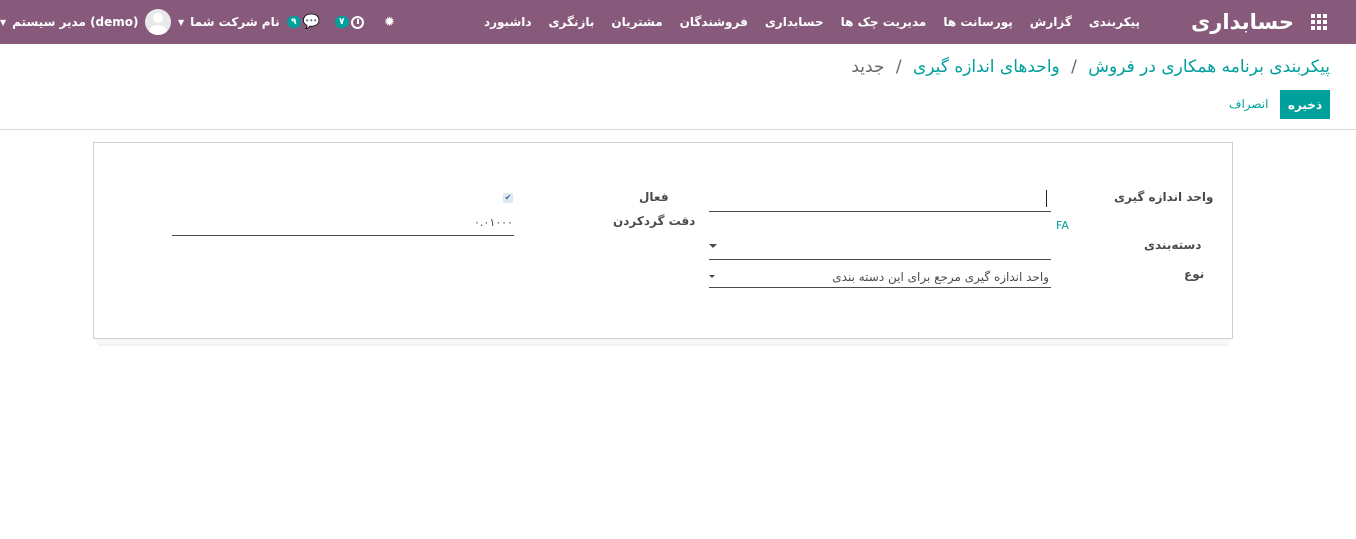 The image size is (1356, 539). What do you see at coordinates (794, 22) in the screenshot?
I see `menu-item-accounting: حسابداری` at bounding box center [794, 22].